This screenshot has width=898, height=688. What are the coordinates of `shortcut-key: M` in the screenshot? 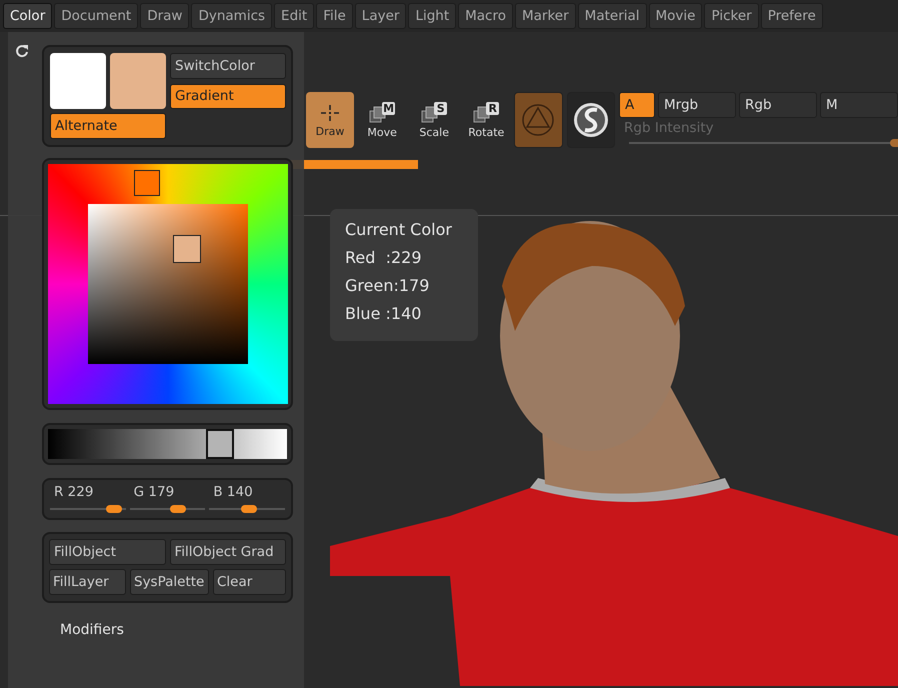 It's located at (389, 108).